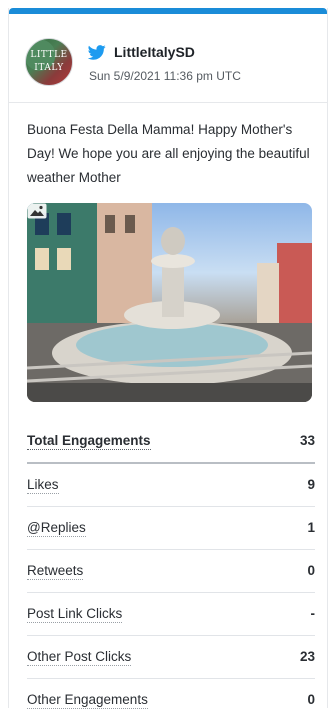 The image size is (328, 721). Describe the element at coordinates (97, 52) in the screenshot. I see `twitter-bird-icon` at that location.